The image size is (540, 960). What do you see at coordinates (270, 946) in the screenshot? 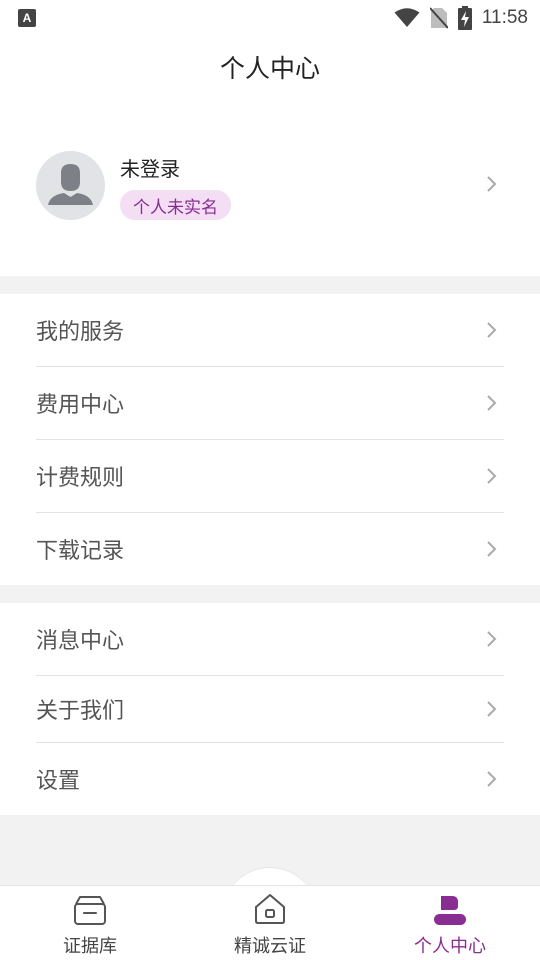
I see `tab-label: 精诚云证` at bounding box center [270, 946].